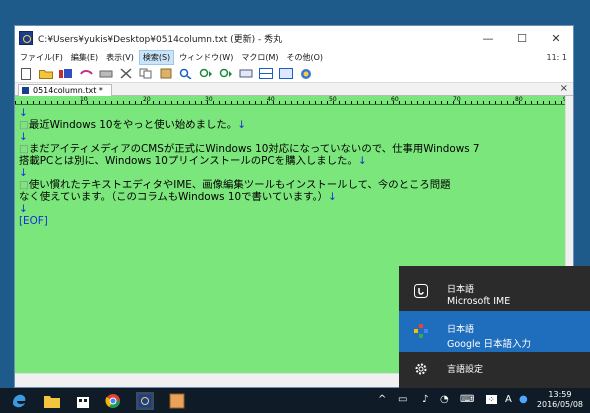  What do you see at coordinates (294, 89) in the screenshot?
I see `tab-bar: 0514column.txt * ×` at bounding box center [294, 89].